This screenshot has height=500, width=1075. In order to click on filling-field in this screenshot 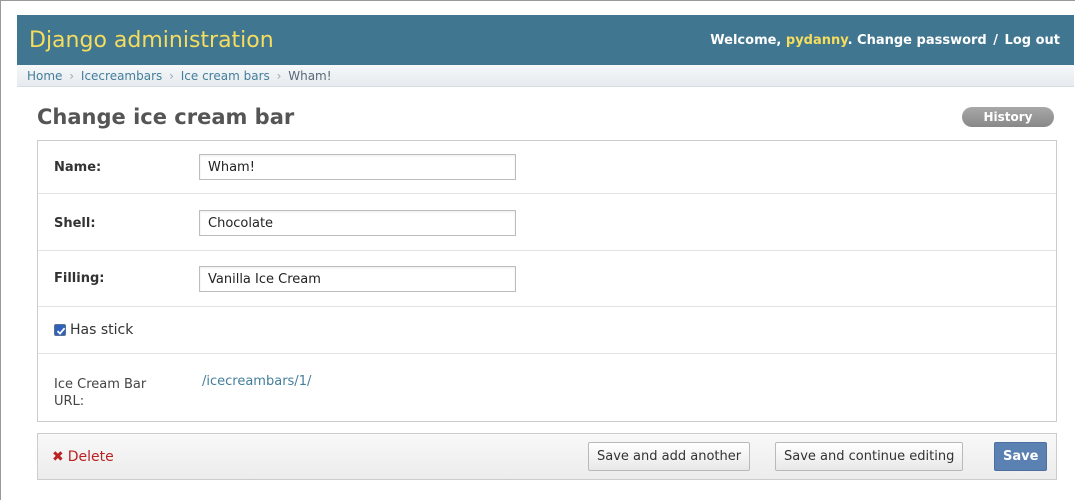, I will do `click(357, 279)`.